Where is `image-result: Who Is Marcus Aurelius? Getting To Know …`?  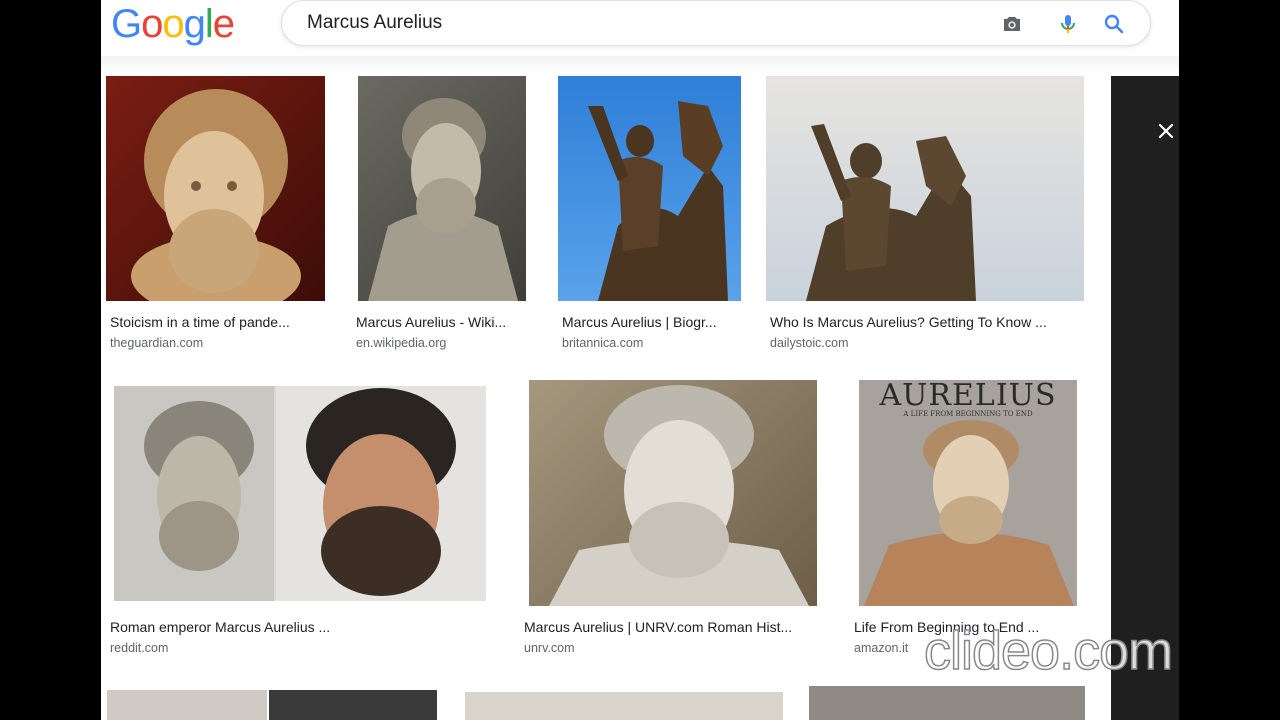
image-result: Who Is Marcus Aurelius? Getting To Know … is located at coordinates (926, 216).